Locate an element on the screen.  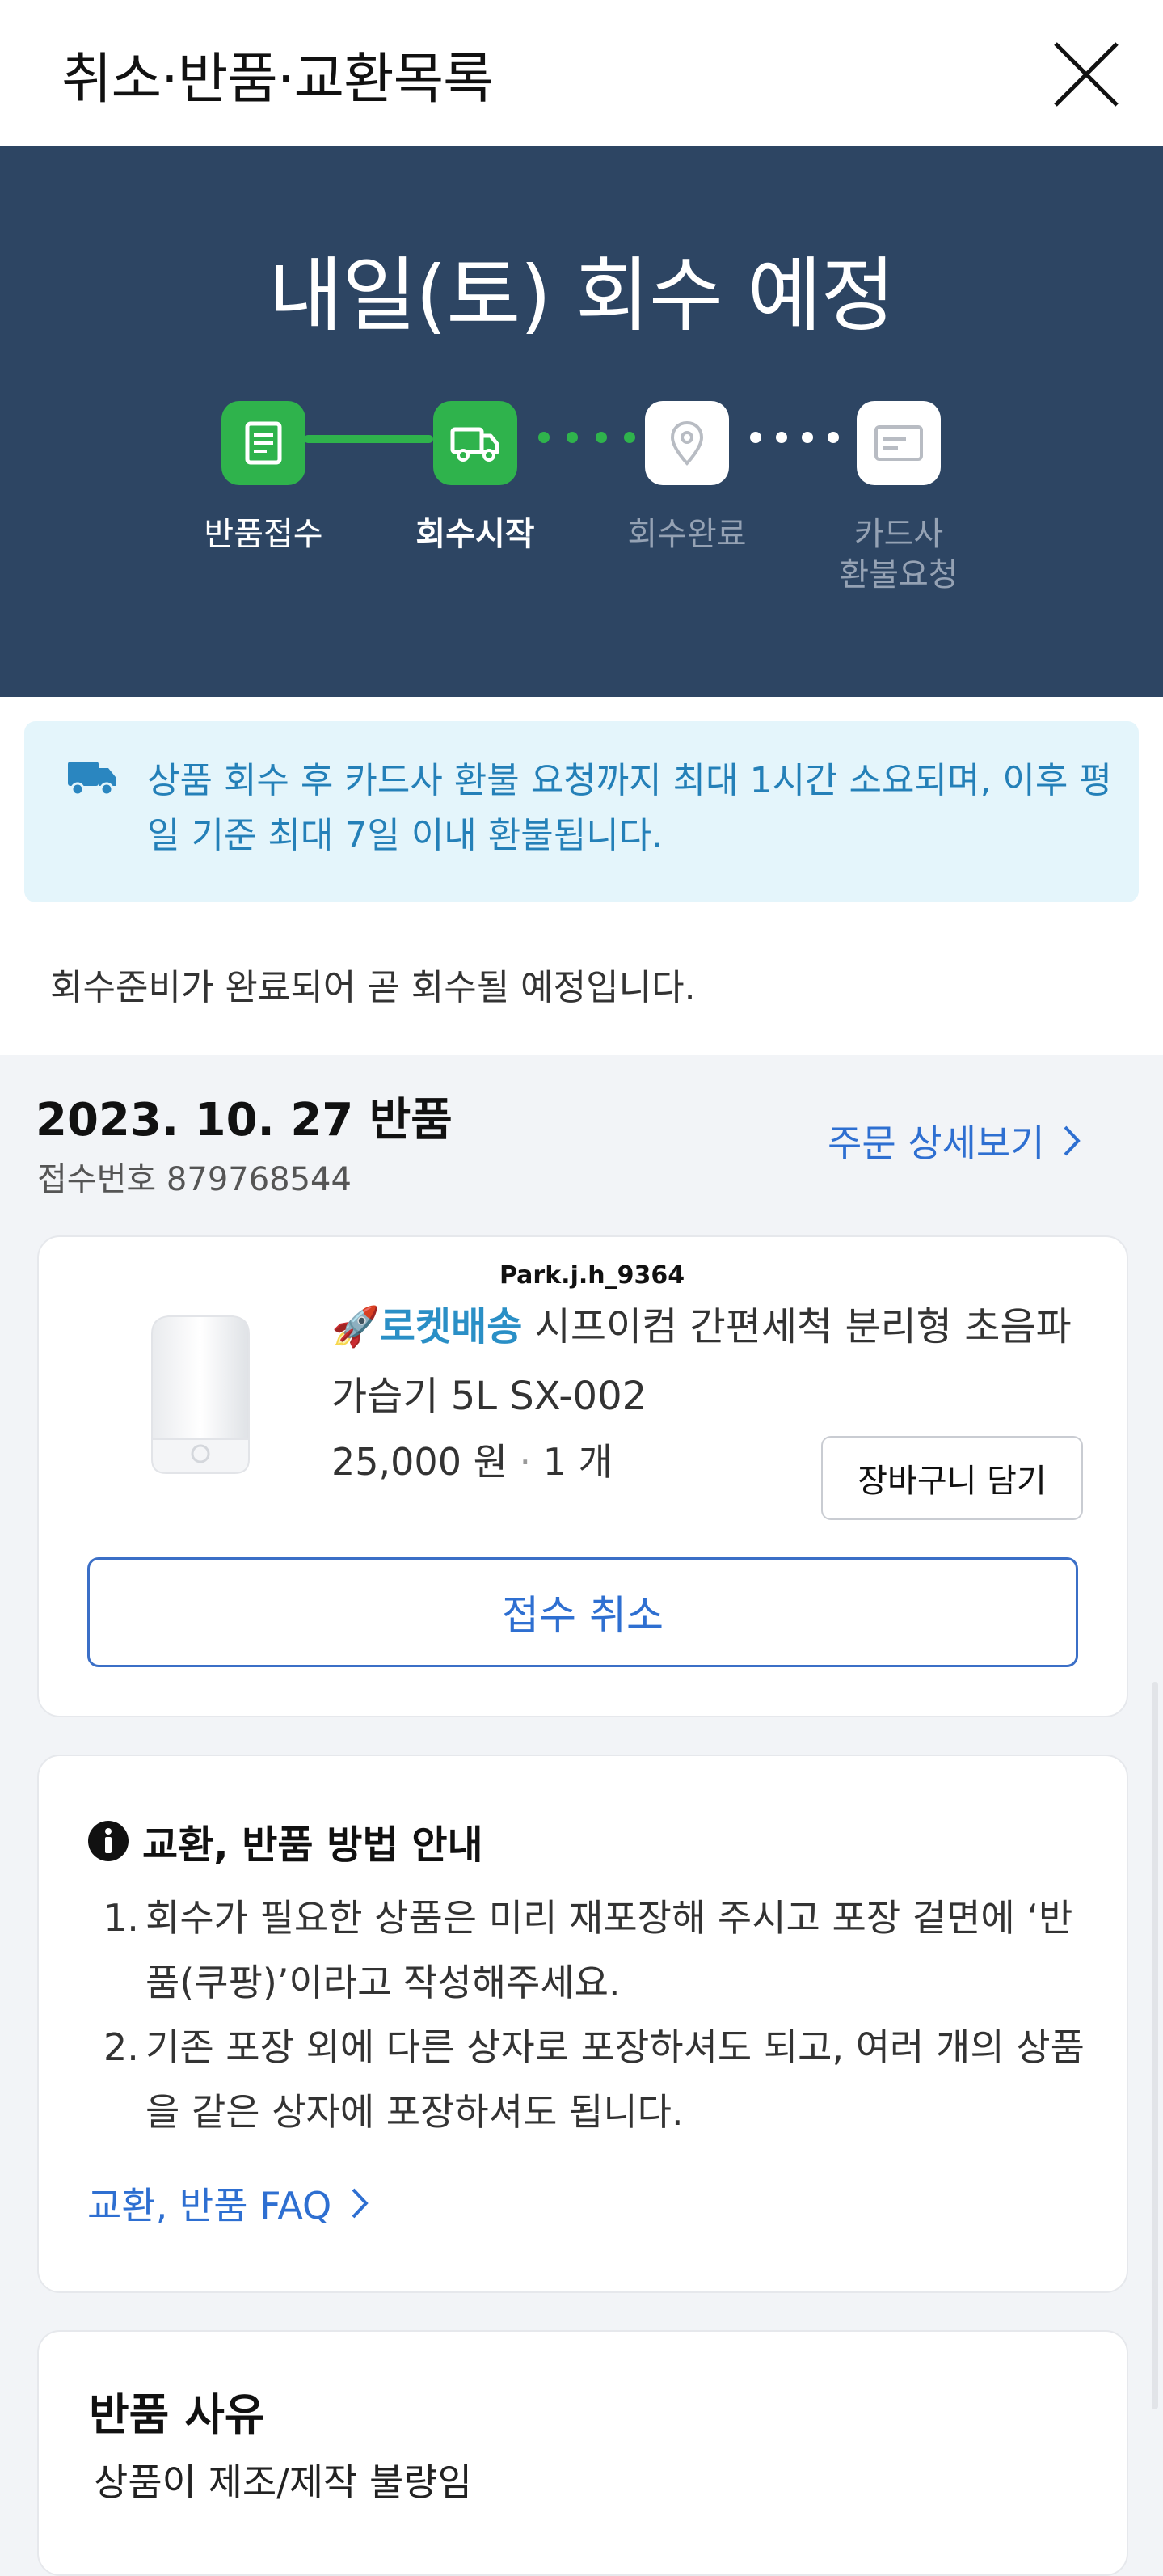
step-pickup-started: 회수시작 is located at coordinates (475, 534).